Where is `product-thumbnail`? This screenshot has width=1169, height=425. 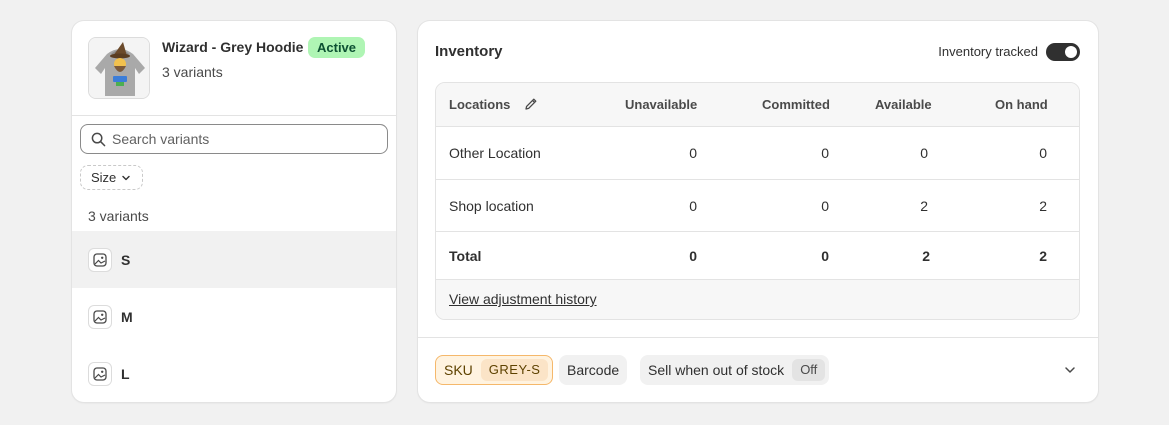
product-thumbnail is located at coordinates (119, 68).